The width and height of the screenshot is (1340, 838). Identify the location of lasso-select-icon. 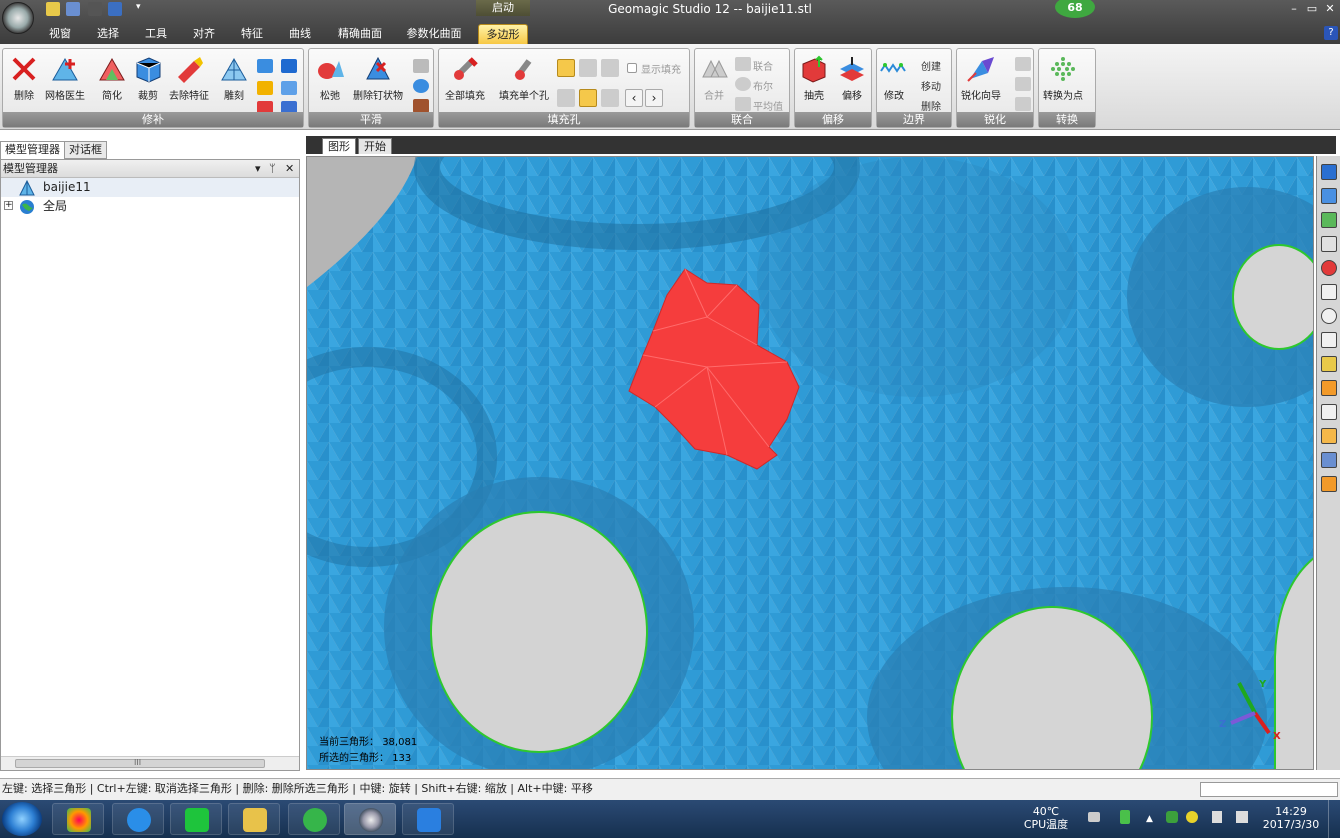
(1329, 316).